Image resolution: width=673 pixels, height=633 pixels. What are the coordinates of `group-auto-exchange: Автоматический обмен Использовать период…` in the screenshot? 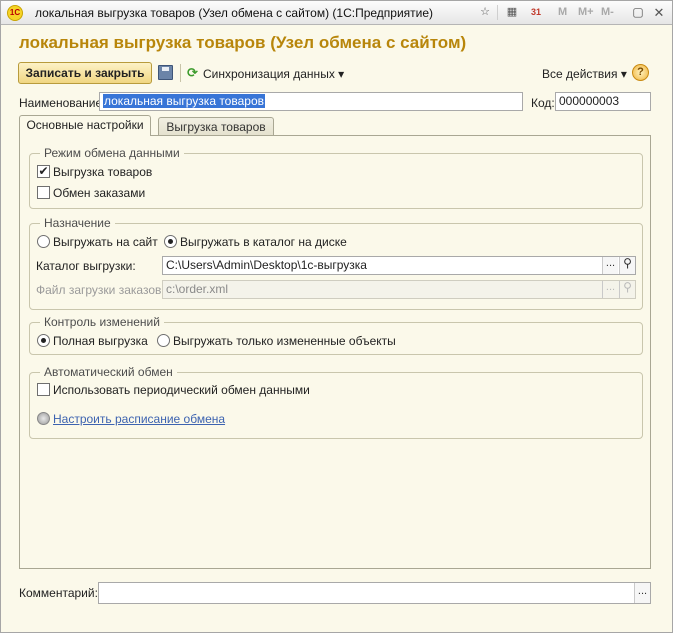 It's located at (336, 402).